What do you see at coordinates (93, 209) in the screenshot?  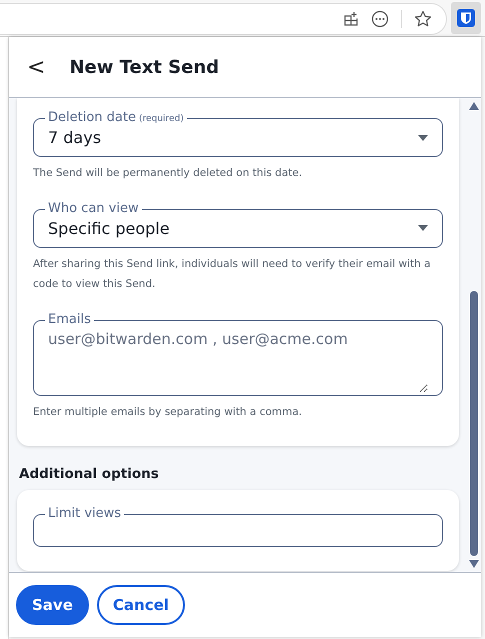 I see `field-label: Who can view` at bounding box center [93, 209].